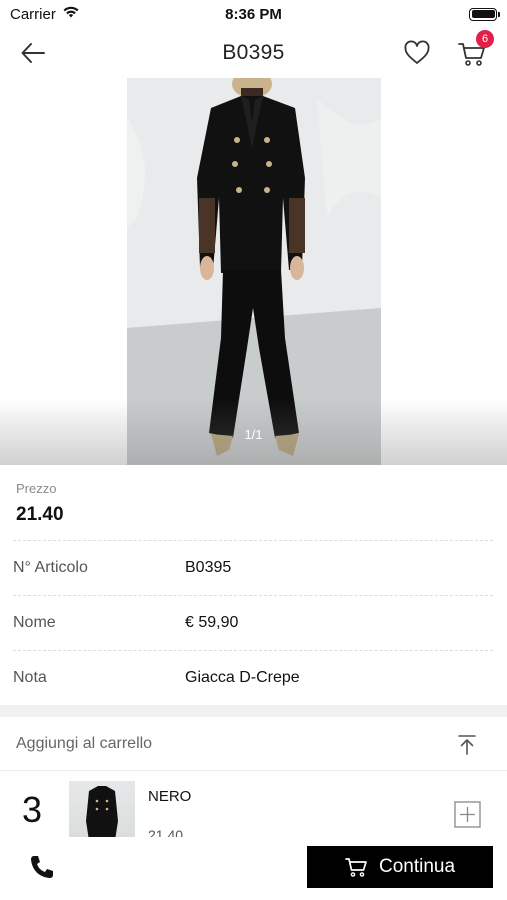 Image resolution: width=507 pixels, height=900 pixels. Describe the element at coordinates (212, 622) in the screenshot. I see `detail-value: € 59,90` at that location.